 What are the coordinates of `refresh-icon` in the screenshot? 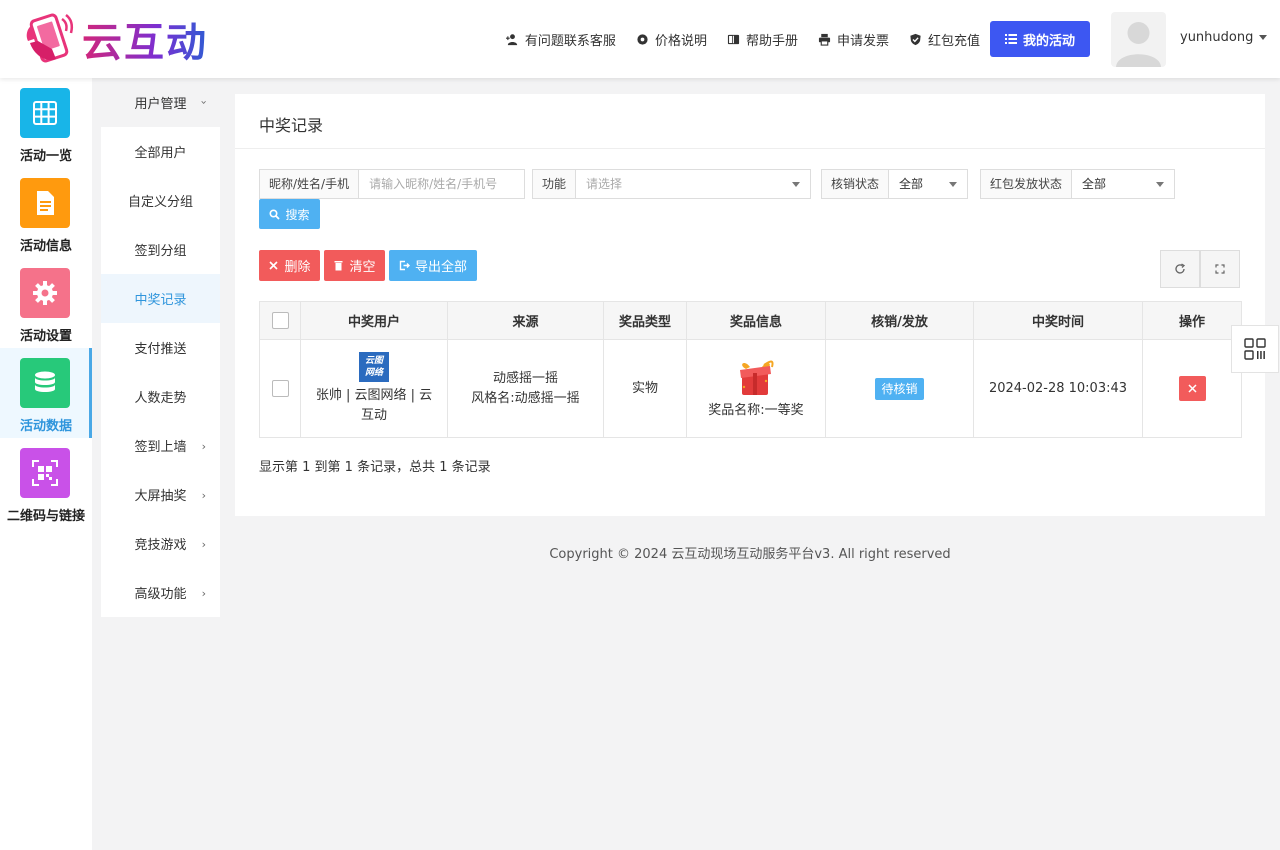 It's located at (1180, 268).